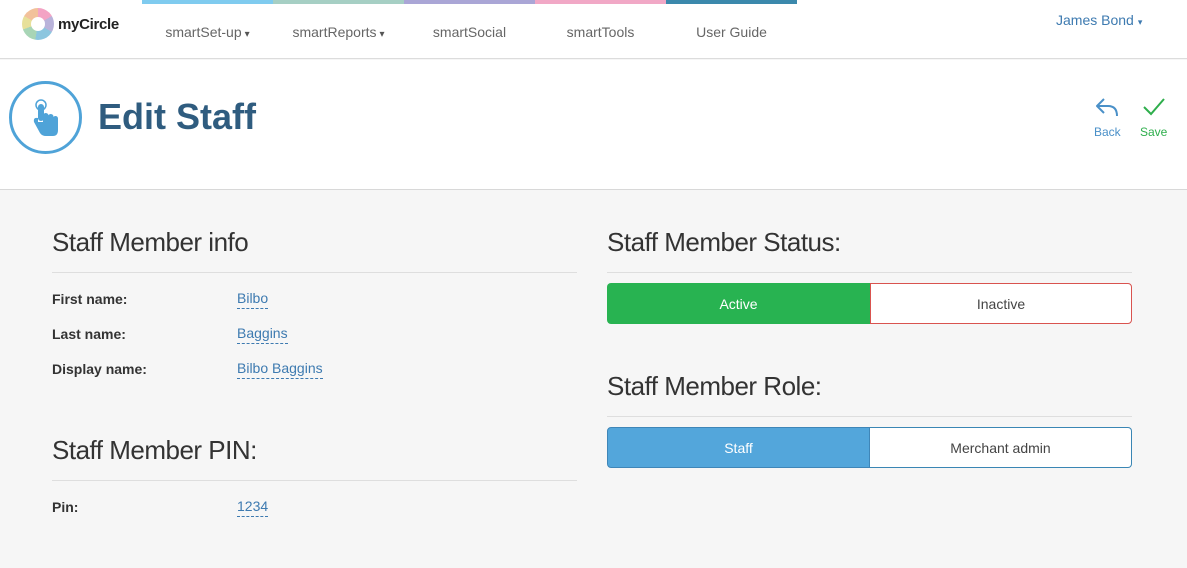 The width and height of the screenshot is (1187, 568). What do you see at coordinates (203, 32) in the screenshot?
I see `nav-item-label: smartSet-up` at bounding box center [203, 32].